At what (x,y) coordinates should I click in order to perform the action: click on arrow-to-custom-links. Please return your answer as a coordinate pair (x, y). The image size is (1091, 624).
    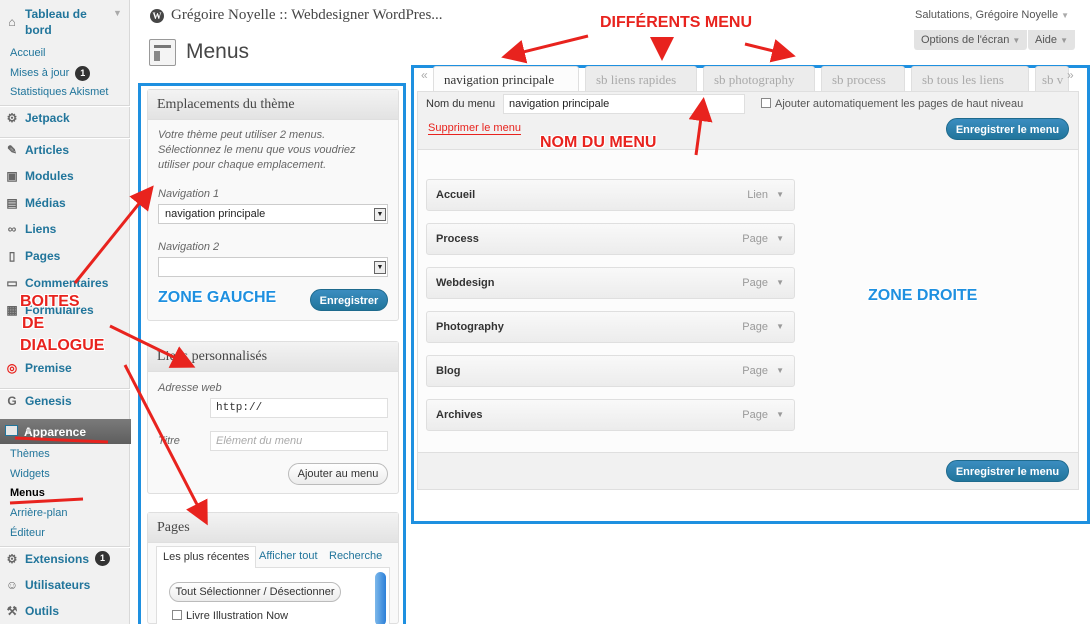
    Looking at the image, I should click on (152, 346).